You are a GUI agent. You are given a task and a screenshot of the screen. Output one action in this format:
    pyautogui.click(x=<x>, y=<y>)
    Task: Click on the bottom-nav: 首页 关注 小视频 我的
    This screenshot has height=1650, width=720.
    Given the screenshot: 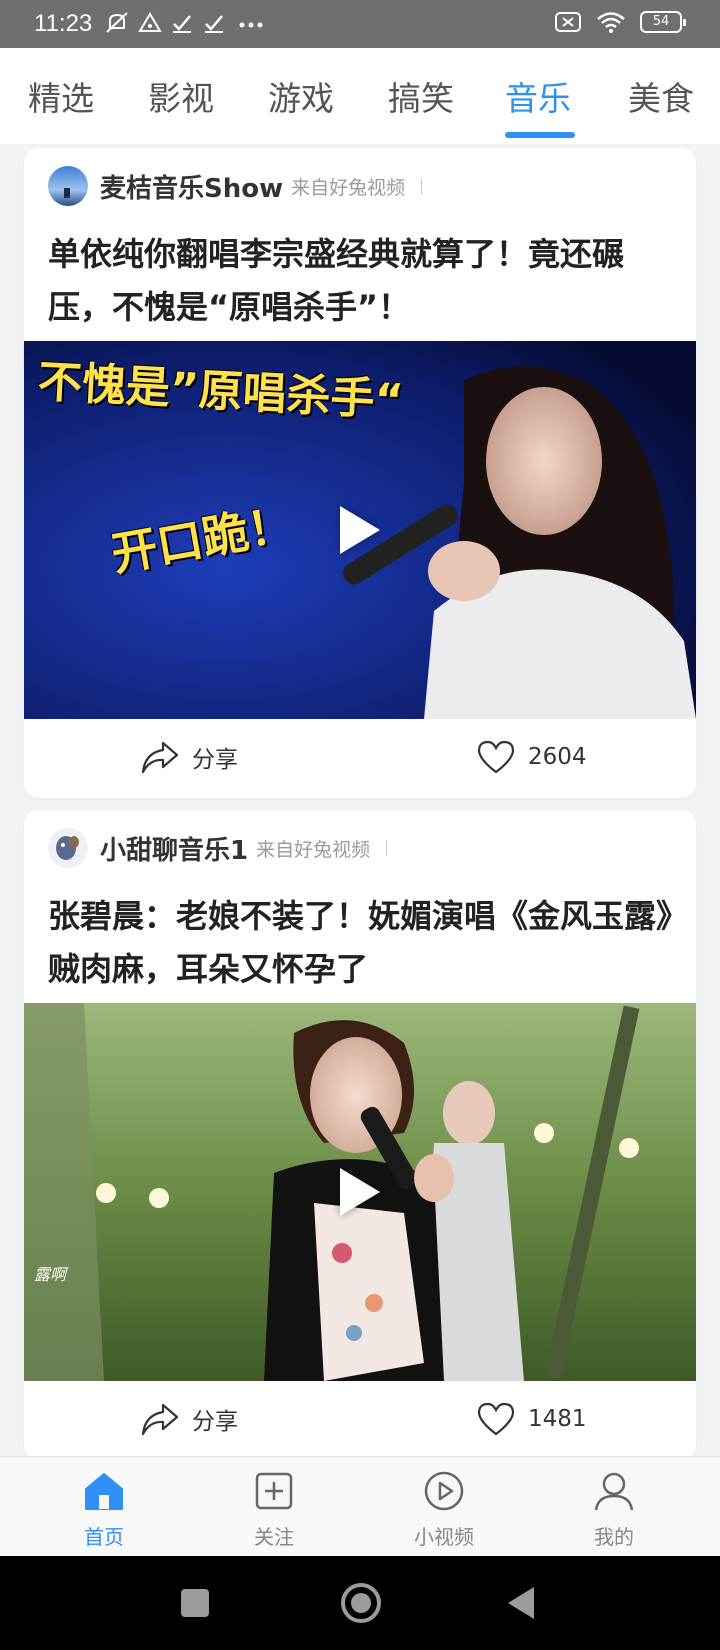 What is the action you would take?
    pyautogui.click(x=360, y=1506)
    